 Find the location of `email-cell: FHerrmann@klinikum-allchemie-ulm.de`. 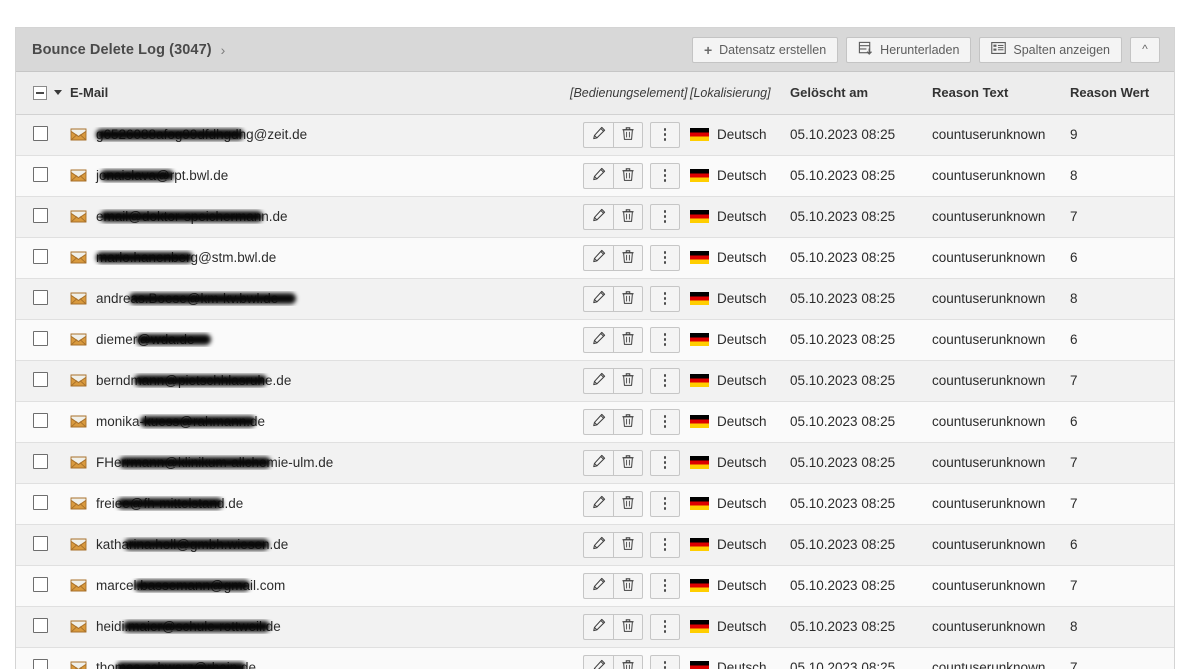

email-cell: FHerrmann@klinikum-allchemie-ulm.de is located at coordinates (320, 462).